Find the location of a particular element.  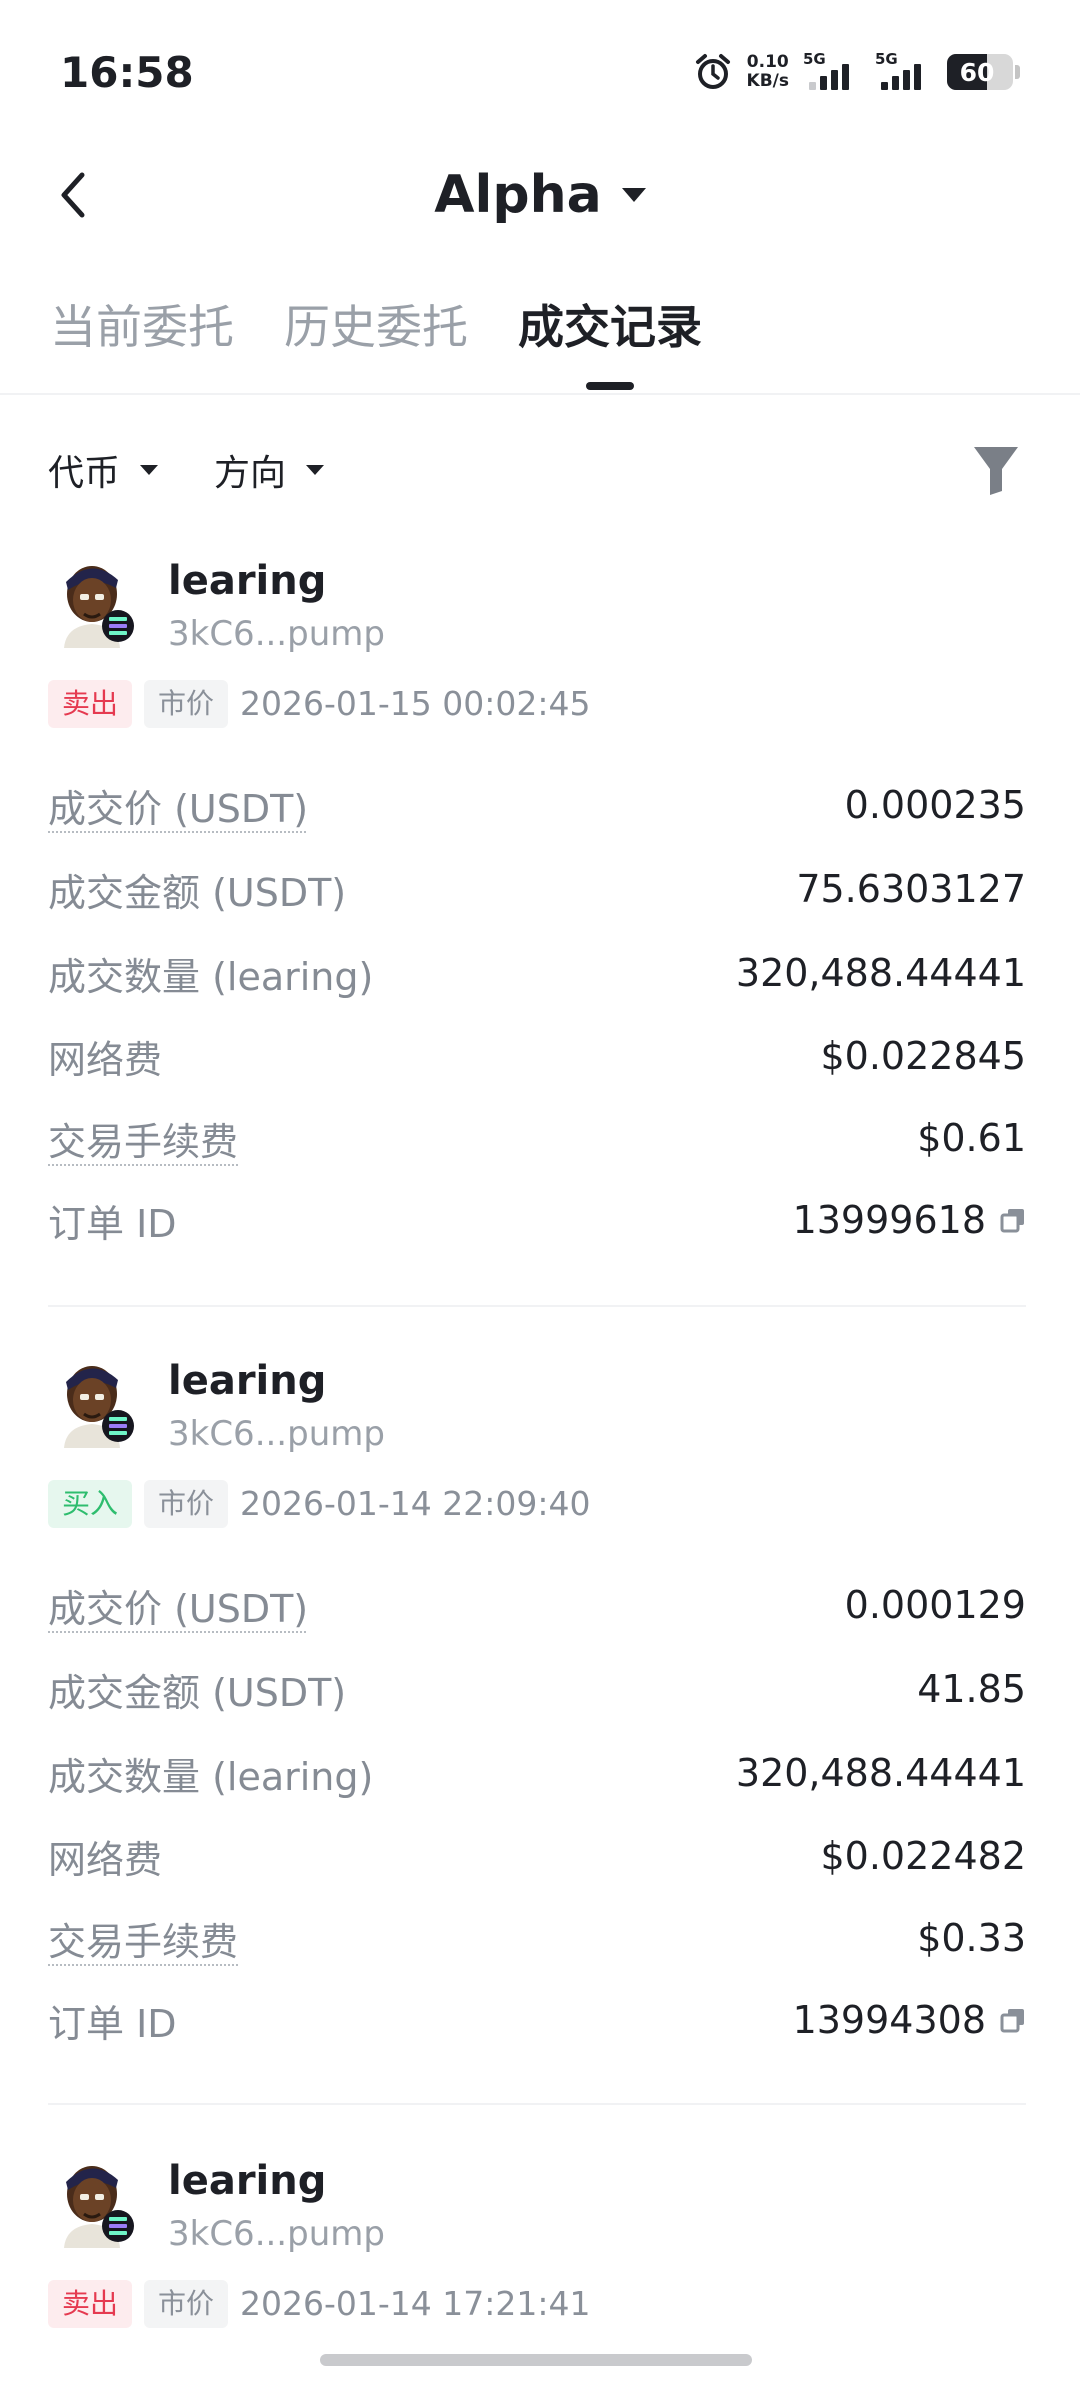

active-tab-indicator is located at coordinates (610, 386).